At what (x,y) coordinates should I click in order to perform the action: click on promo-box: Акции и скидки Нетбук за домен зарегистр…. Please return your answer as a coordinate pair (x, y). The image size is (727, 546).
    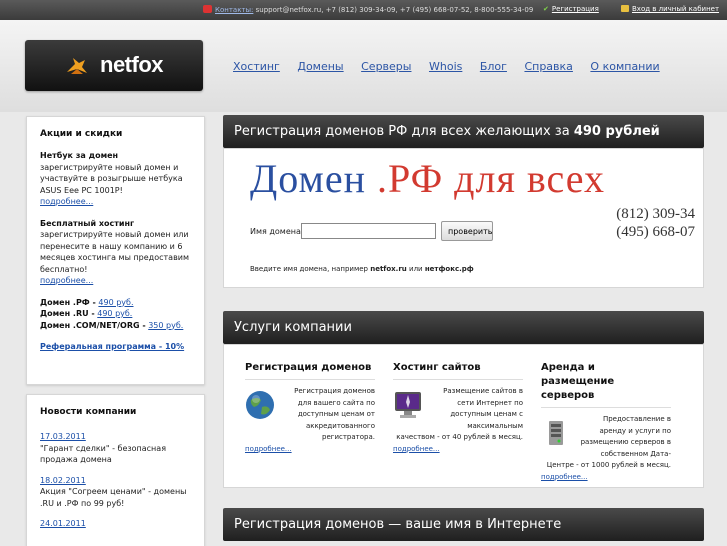
    Looking at the image, I should click on (115, 250).